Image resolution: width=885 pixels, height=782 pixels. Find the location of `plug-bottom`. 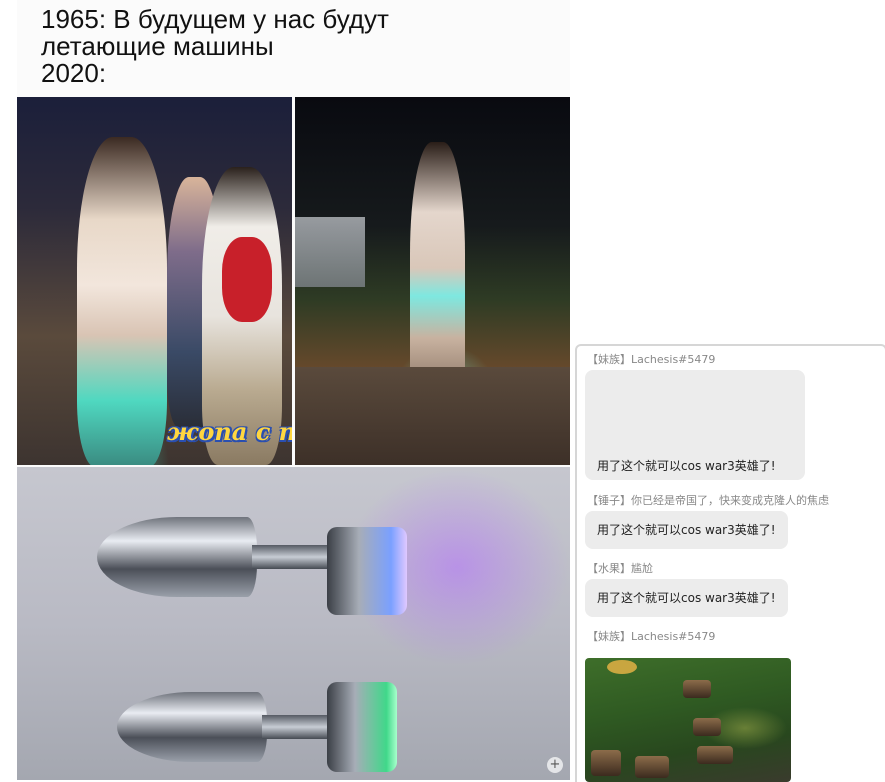

plug-bottom is located at coordinates (192, 727).